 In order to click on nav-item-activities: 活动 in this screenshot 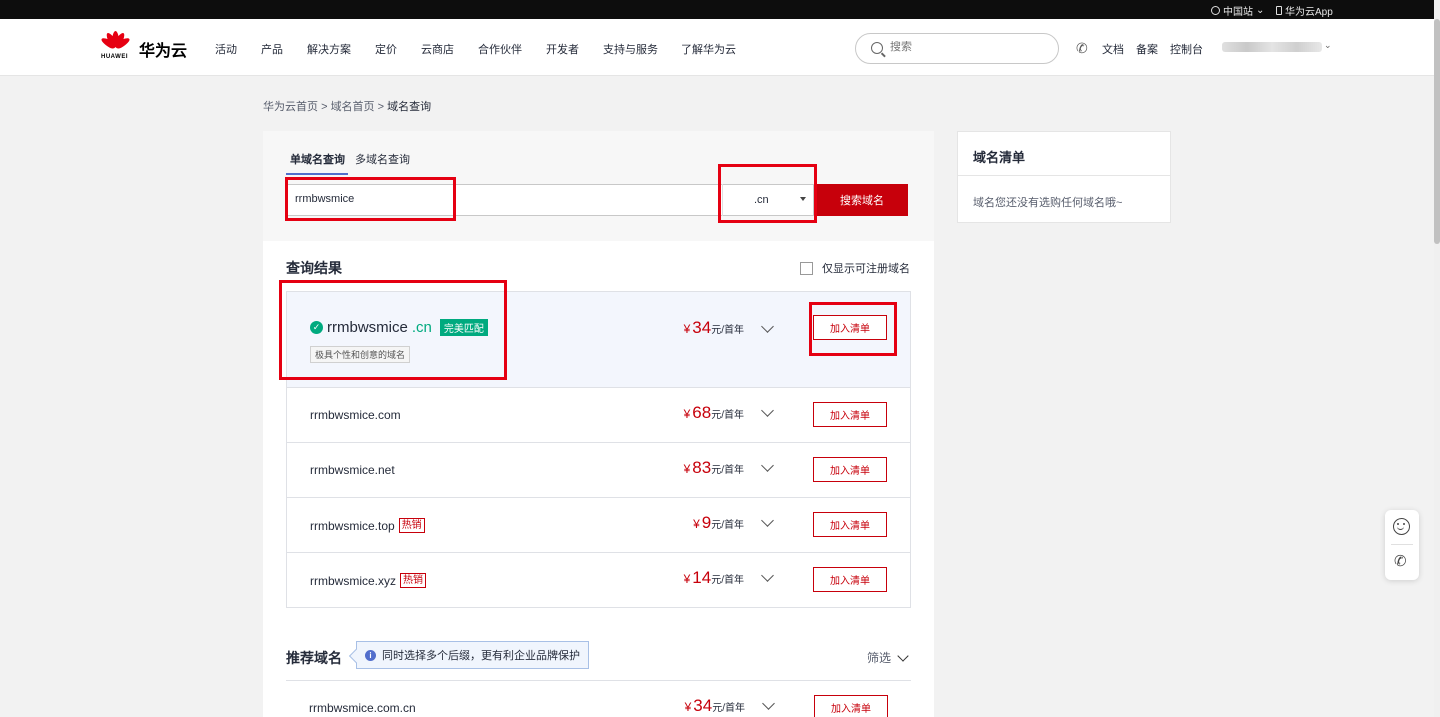, I will do `click(226, 49)`.